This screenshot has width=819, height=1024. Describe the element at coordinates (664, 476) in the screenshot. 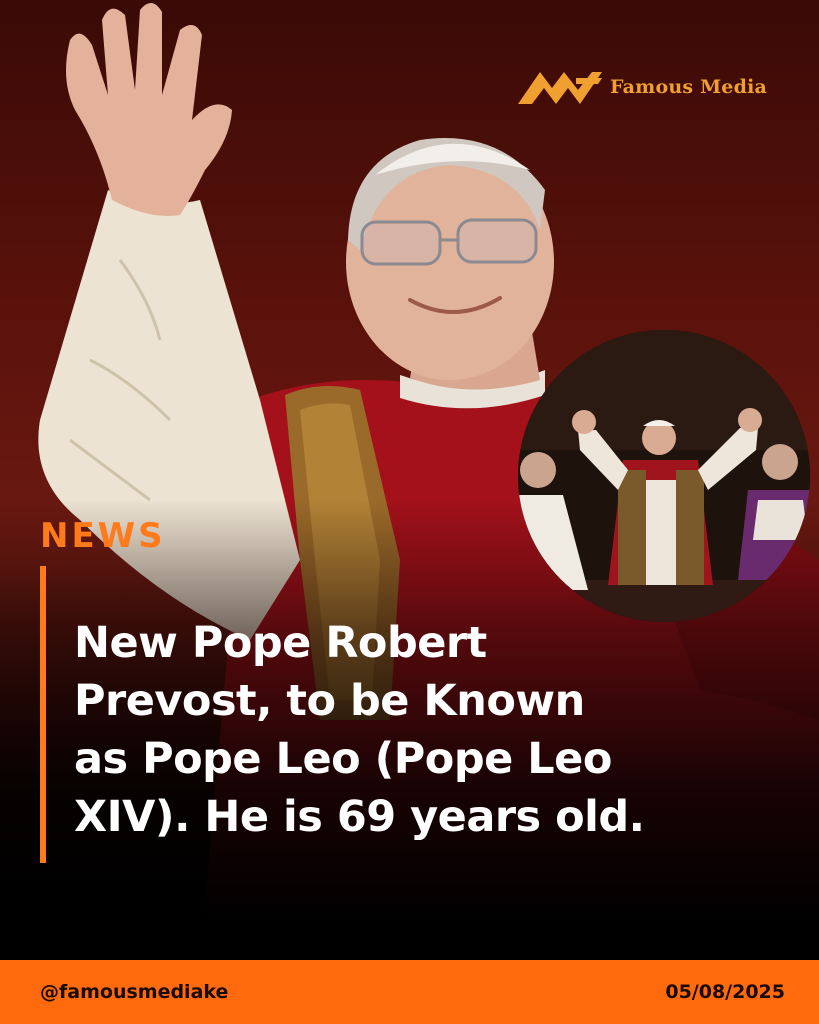

I see `inset-photo` at that location.